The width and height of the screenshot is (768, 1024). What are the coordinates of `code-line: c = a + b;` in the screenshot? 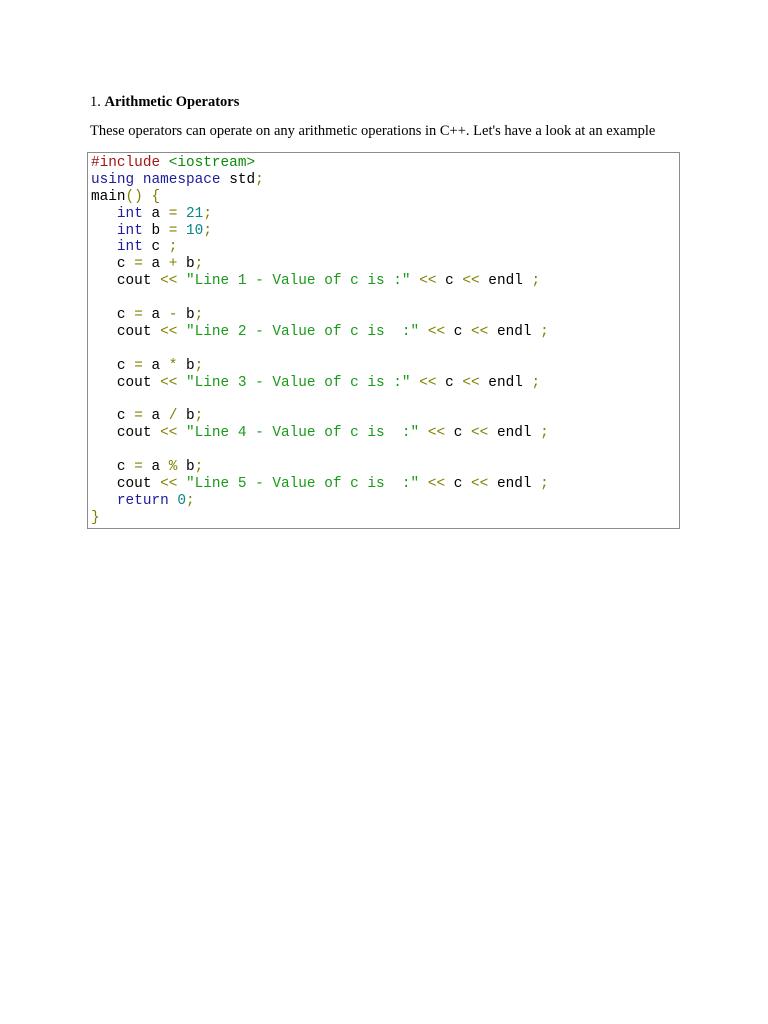 It's located at (320, 264).